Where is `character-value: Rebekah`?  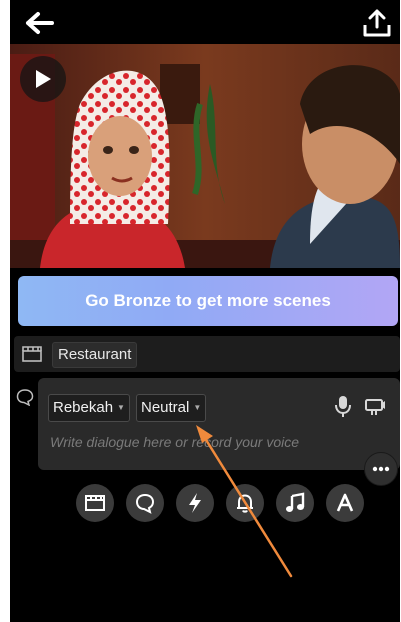
character-value: Rebekah is located at coordinates (83, 407).